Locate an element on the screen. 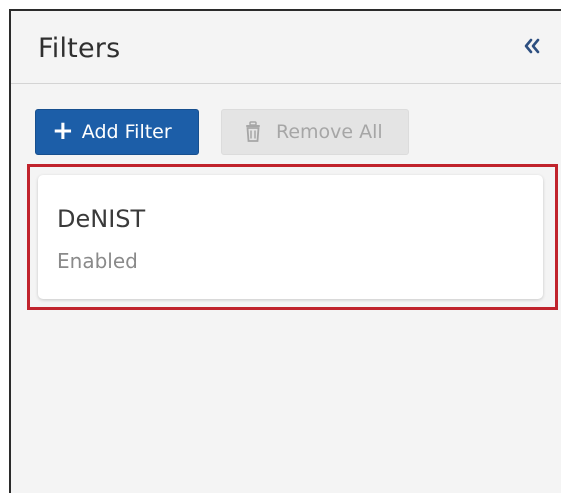 This screenshot has height=493, width=563. plus-icon: + is located at coordinates (63, 131).